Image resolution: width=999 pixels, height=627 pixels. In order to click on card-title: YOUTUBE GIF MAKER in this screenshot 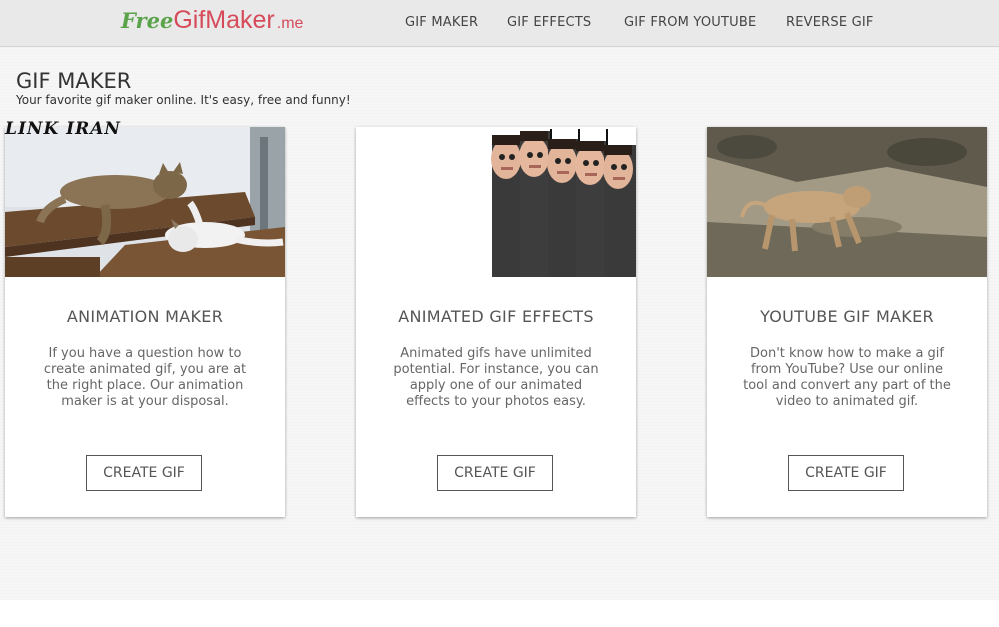, I will do `click(847, 316)`.